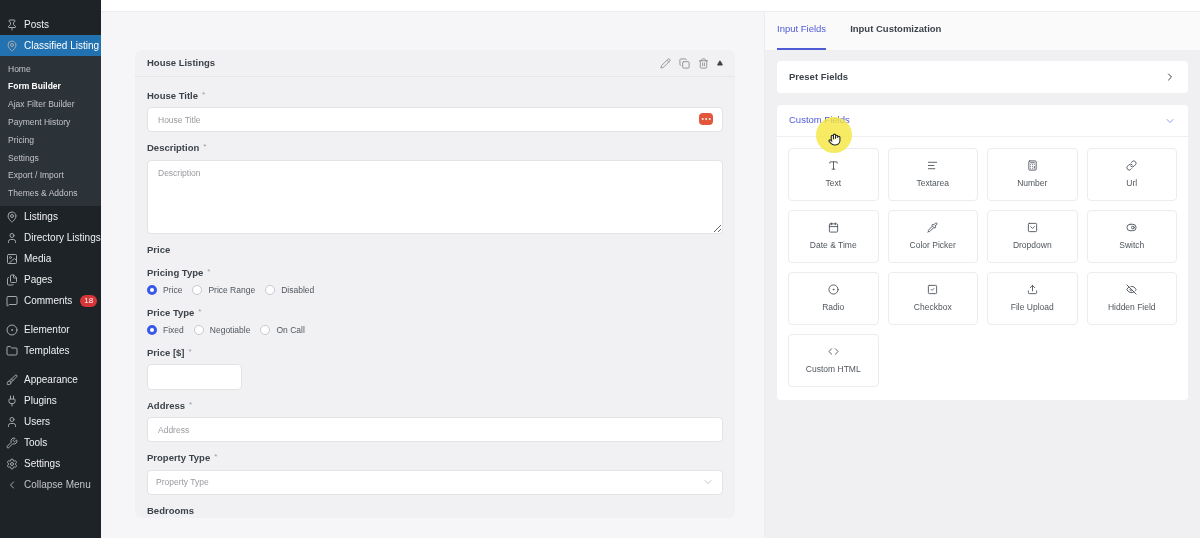  Describe the element at coordinates (173, 330) in the screenshot. I see `radio-label: Fixed` at that location.